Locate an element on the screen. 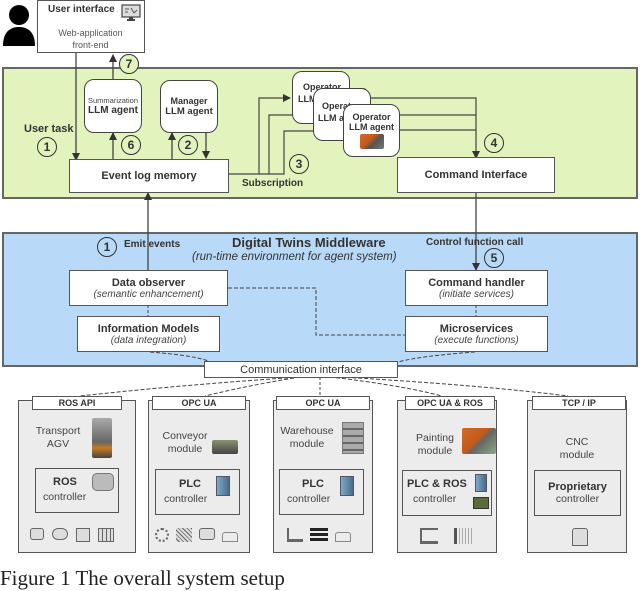 The height and width of the screenshot is (591, 640). user-interface-title: User interface is located at coordinates (81, 9).